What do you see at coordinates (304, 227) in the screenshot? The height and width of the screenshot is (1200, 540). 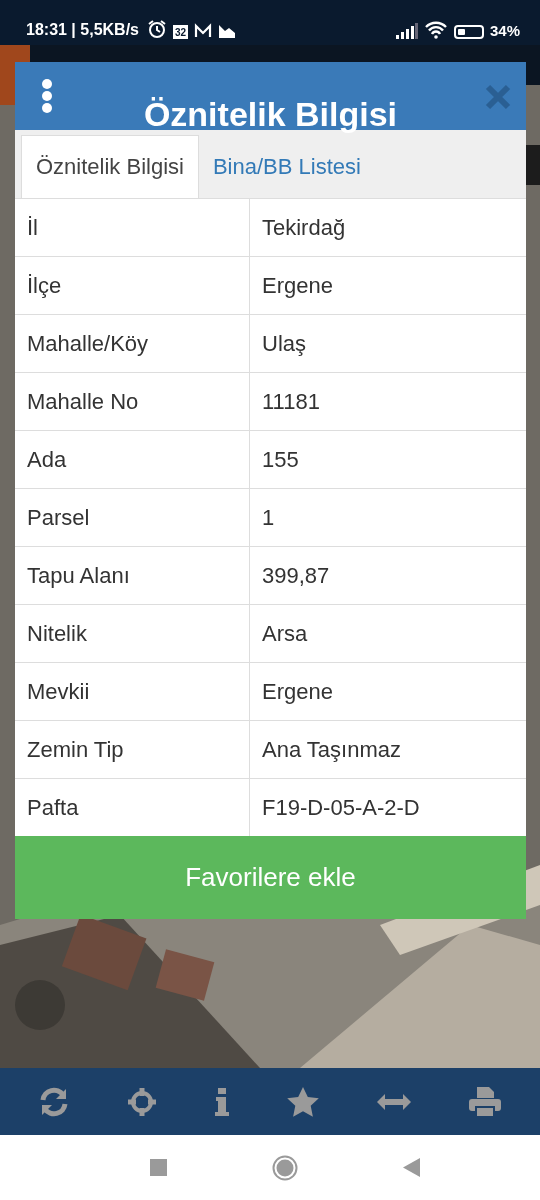 I see `table-cell-text: Tekirdağ` at bounding box center [304, 227].